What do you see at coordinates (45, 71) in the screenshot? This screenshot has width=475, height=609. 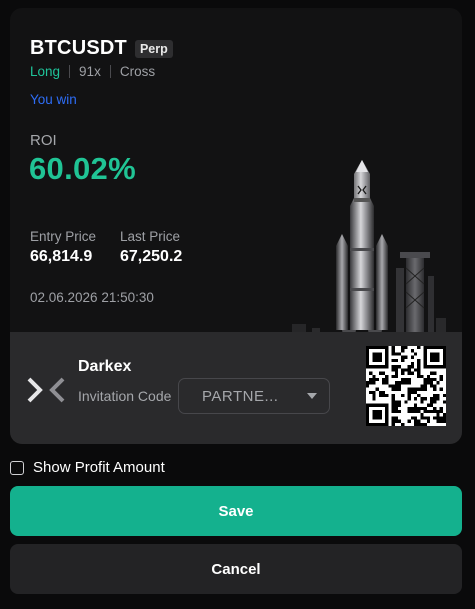 I see `side-tag: Long` at bounding box center [45, 71].